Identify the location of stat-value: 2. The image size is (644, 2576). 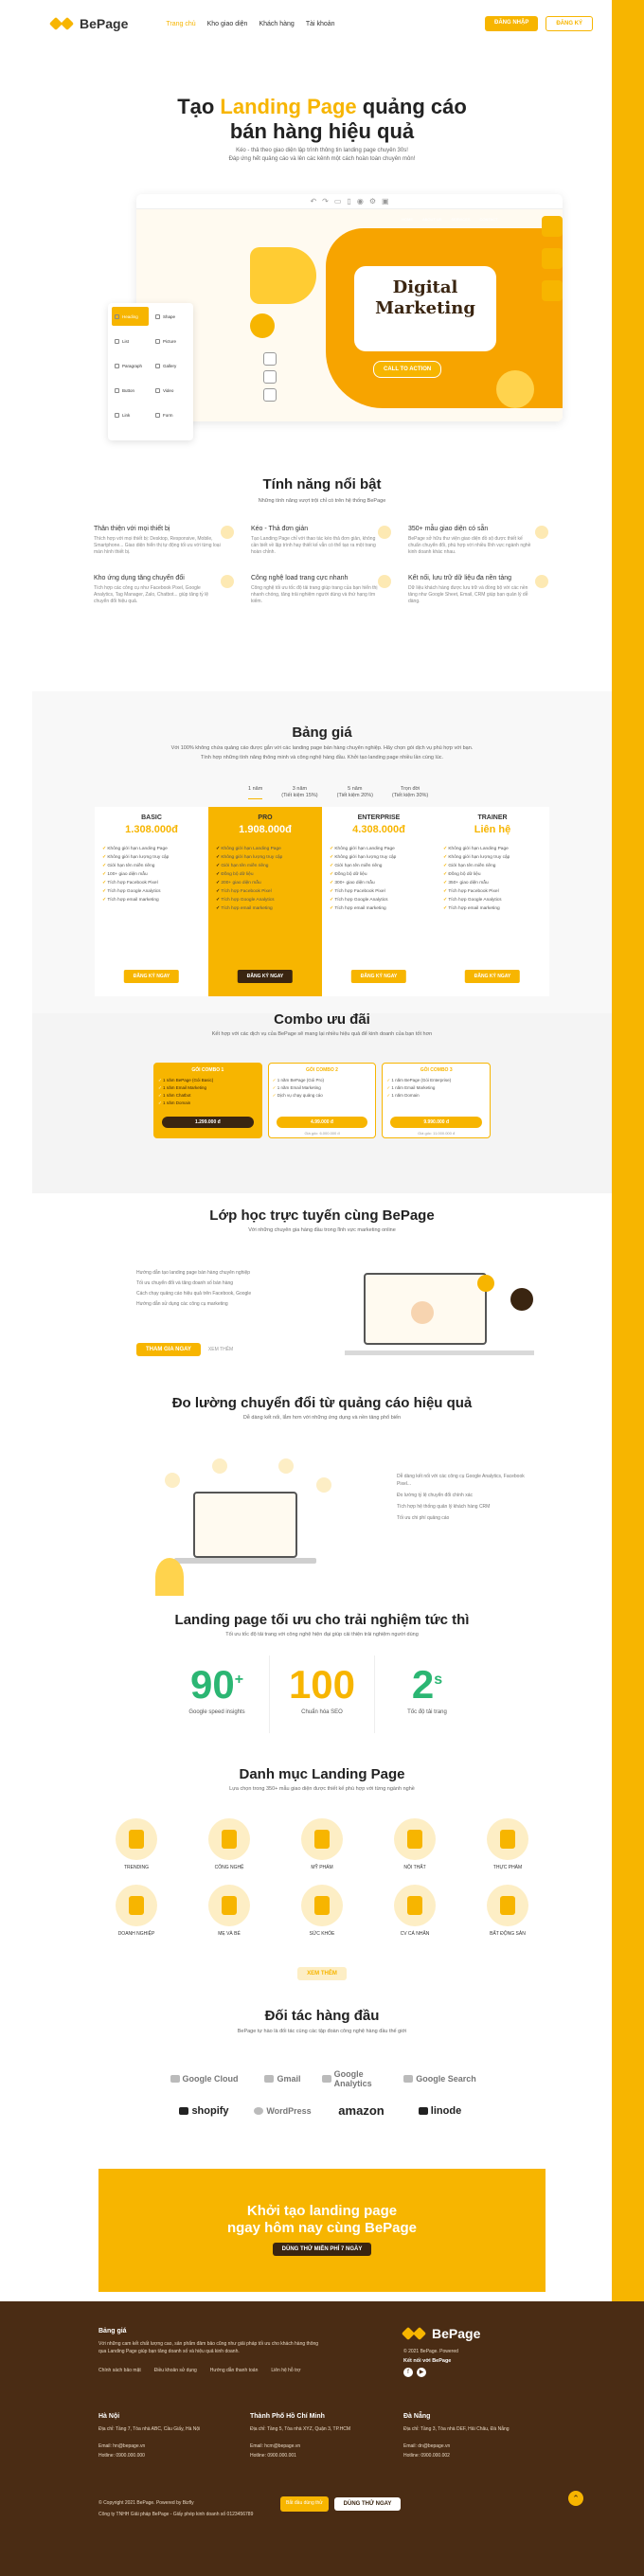
(423, 1684).